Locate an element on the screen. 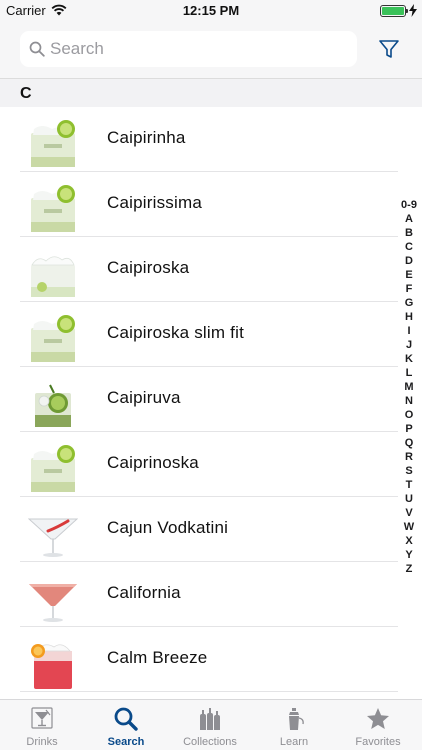 The image size is (422, 750). filter-icon is located at coordinates (389, 49).